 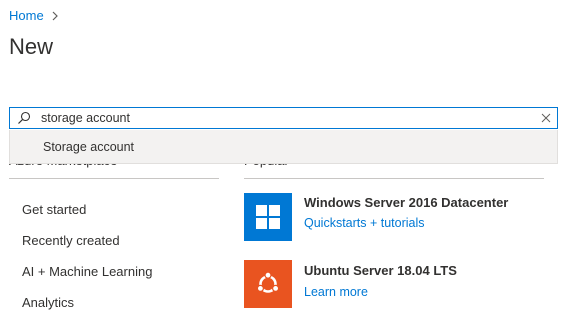 I want to click on offer-title-windows-server: Windows Server 2016 Datacenter, so click(x=406, y=202).